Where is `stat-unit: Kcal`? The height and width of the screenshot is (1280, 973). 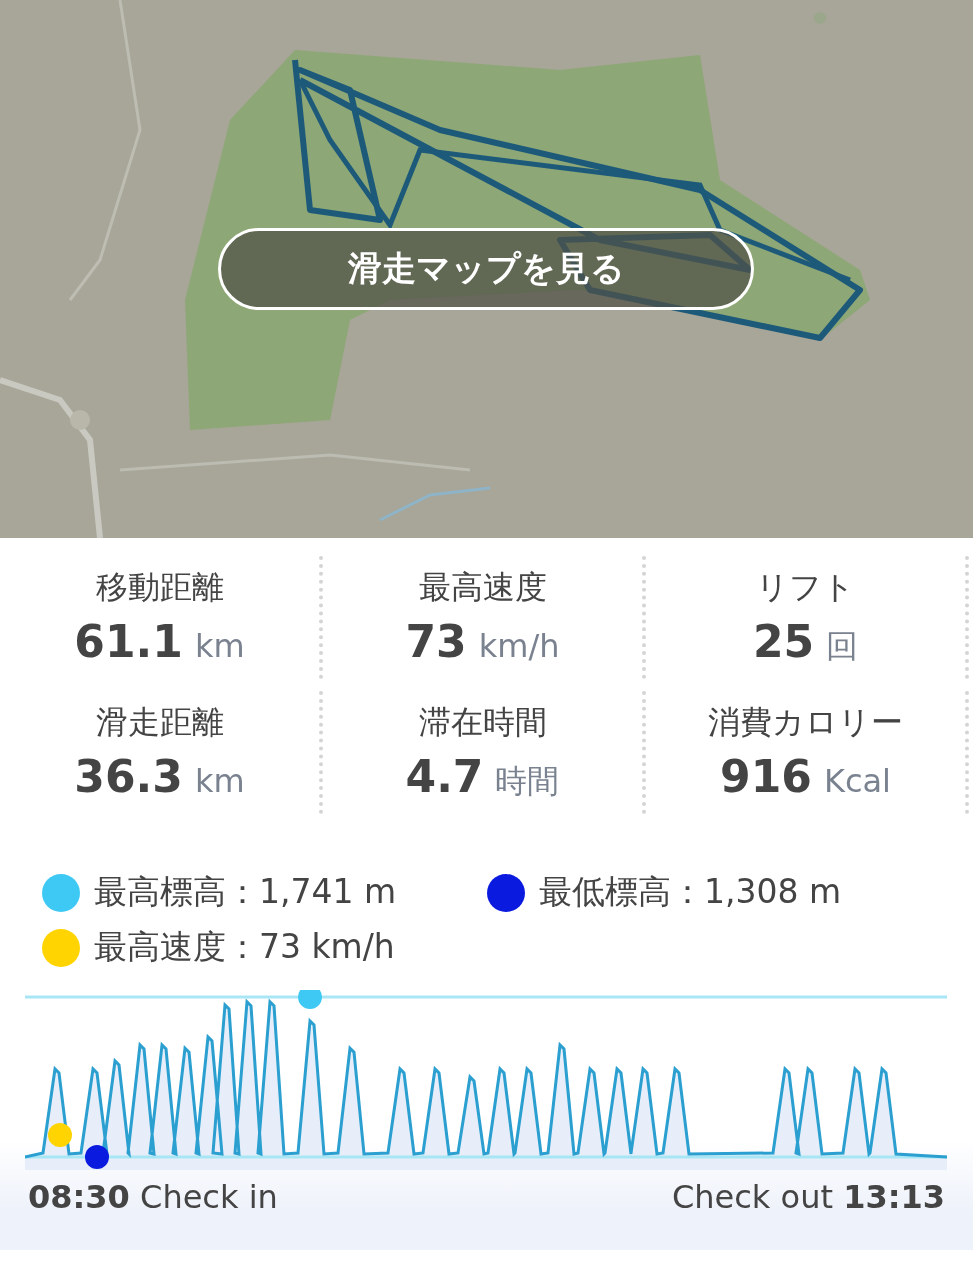 stat-unit: Kcal is located at coordinates (857, 781).